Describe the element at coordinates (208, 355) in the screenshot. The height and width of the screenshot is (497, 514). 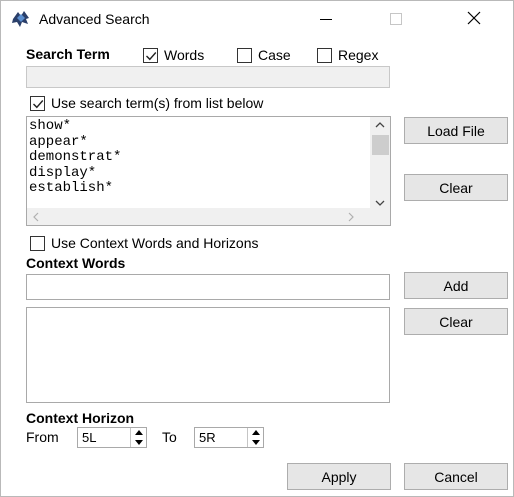
I see `context-words-list` at that location.